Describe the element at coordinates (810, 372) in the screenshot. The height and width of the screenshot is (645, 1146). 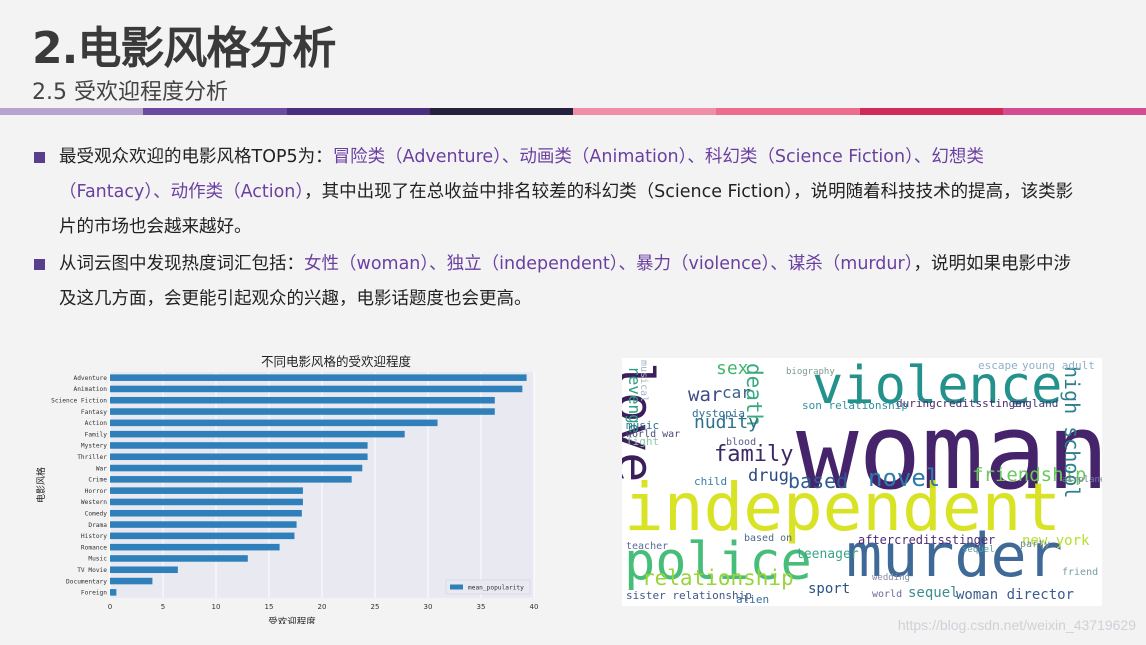
I see `wordcloud-word: biography` at that location.